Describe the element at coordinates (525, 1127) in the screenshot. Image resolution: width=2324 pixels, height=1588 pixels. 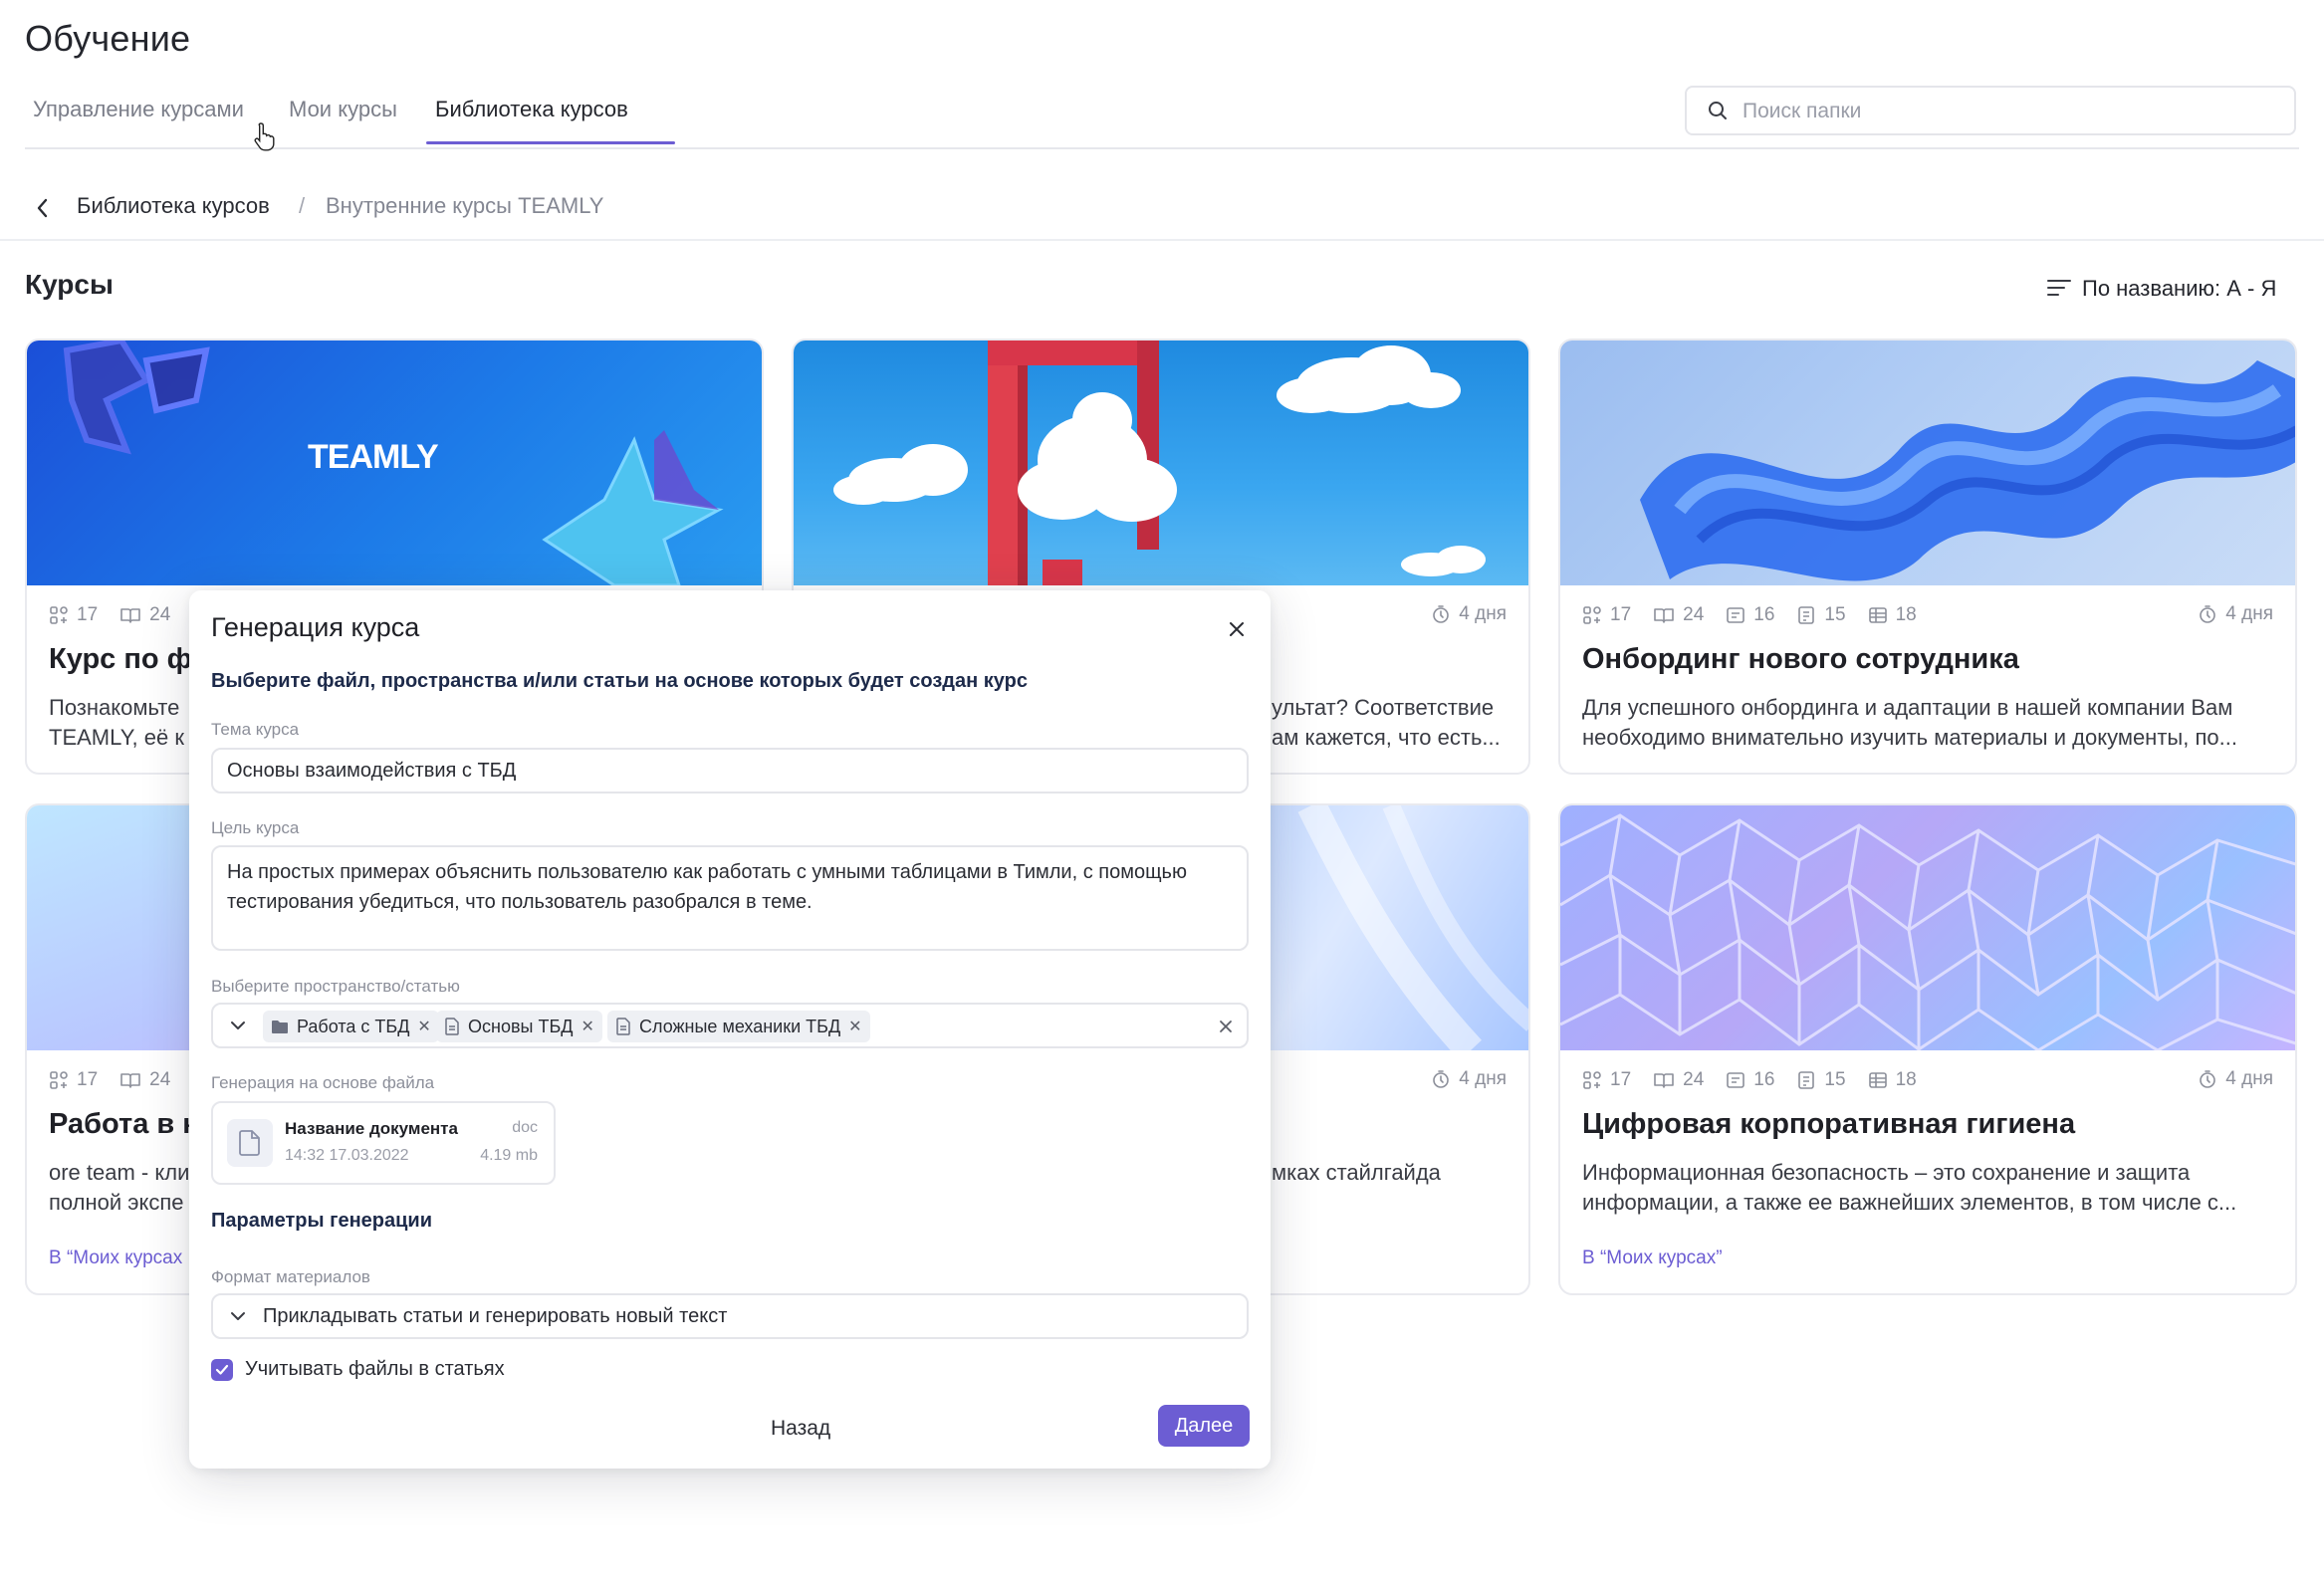
I see `file-extension: doc` at that location.